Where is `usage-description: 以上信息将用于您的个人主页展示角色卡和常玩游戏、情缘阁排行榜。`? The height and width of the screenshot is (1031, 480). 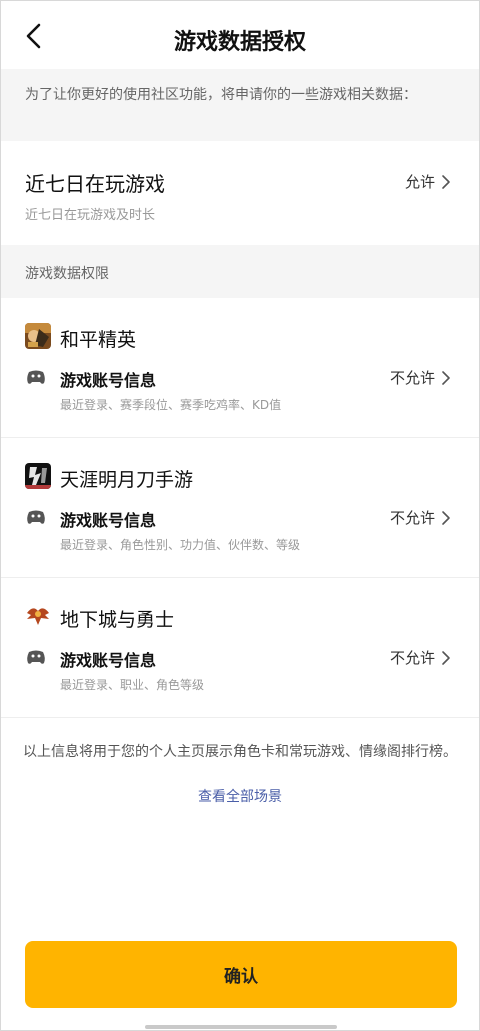
usage-description: 以上信息将用于您的个人主页展示角色卡和常玩游戏、情缘阁排行榜。 is located at coordinates (240, 752).